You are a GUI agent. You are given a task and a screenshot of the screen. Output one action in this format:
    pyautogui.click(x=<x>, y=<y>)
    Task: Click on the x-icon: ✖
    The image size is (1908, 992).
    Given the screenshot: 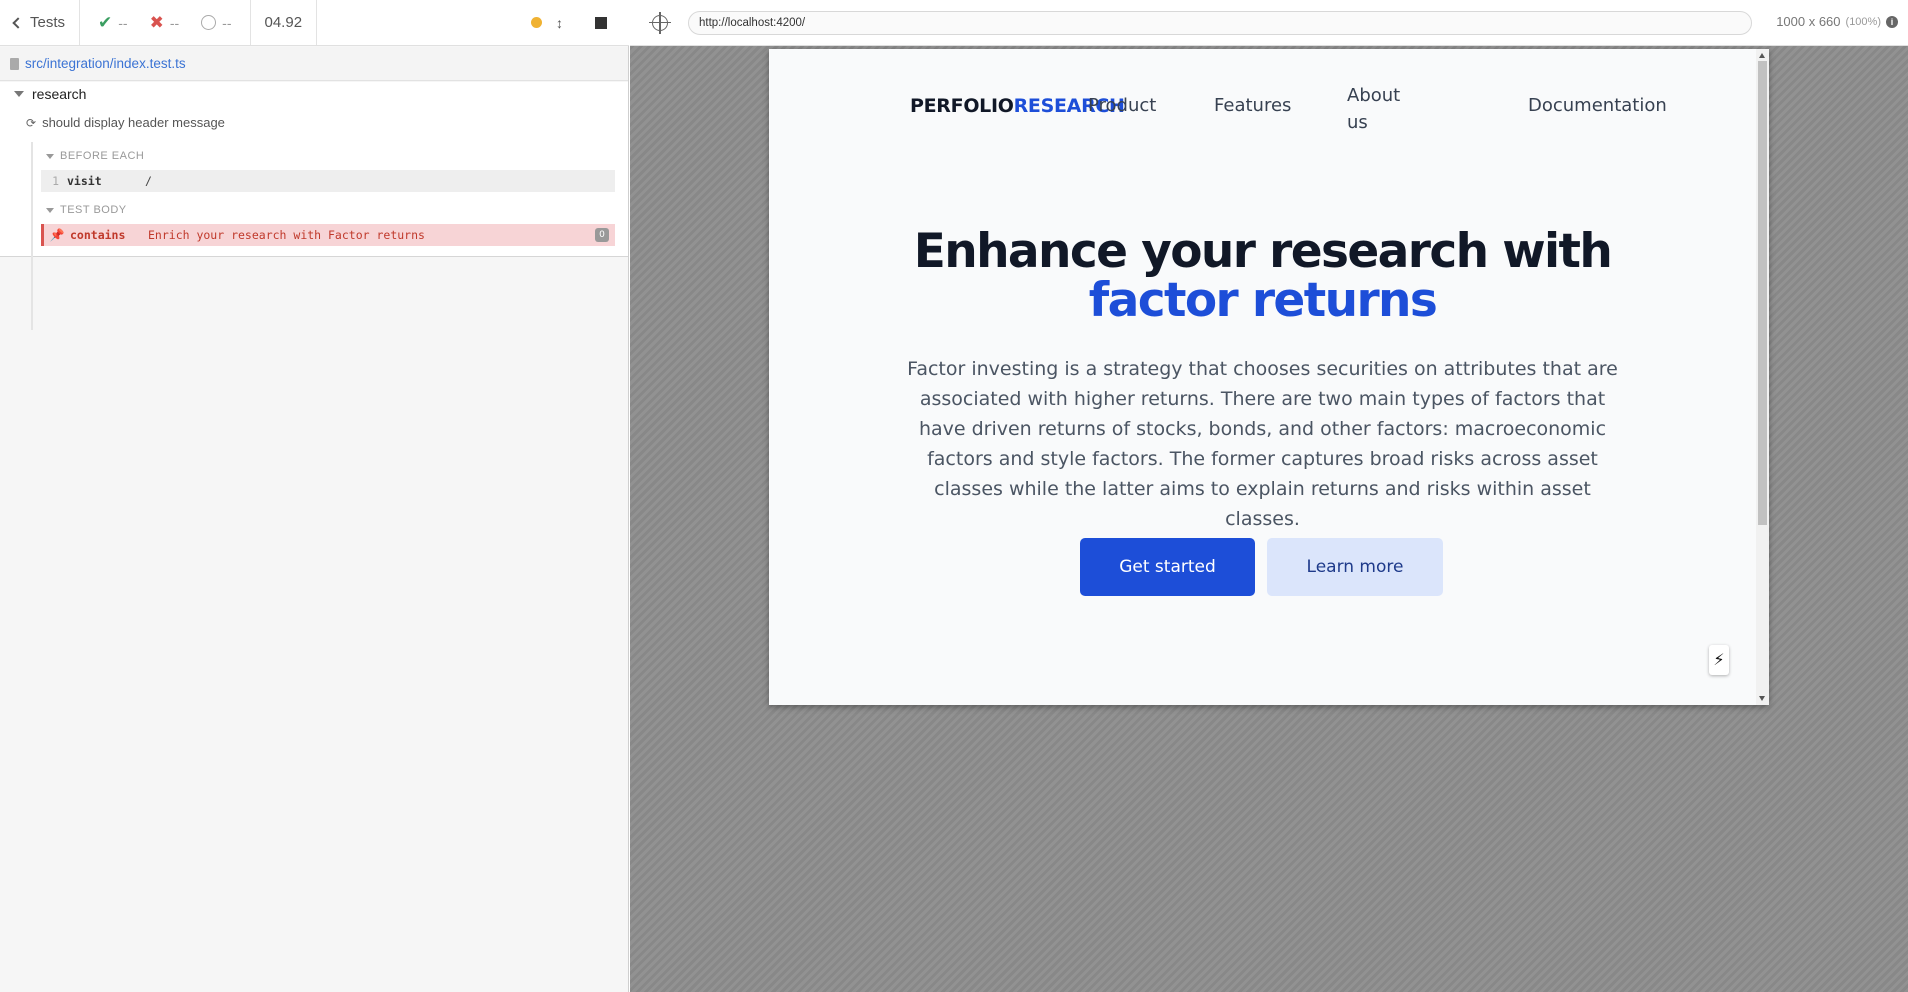 What is the action you would take?
    pyautogui.click(x=156, y=22)
    